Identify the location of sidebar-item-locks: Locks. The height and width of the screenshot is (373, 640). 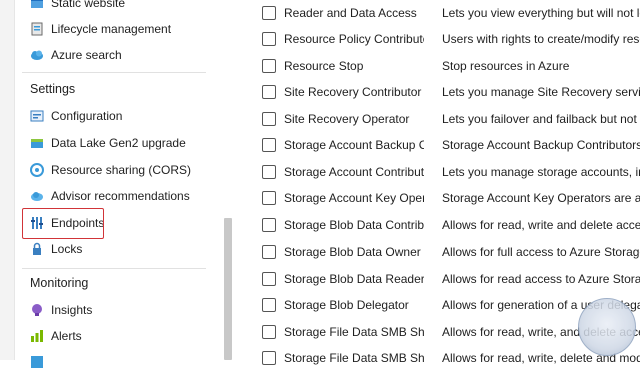
(56, 249).